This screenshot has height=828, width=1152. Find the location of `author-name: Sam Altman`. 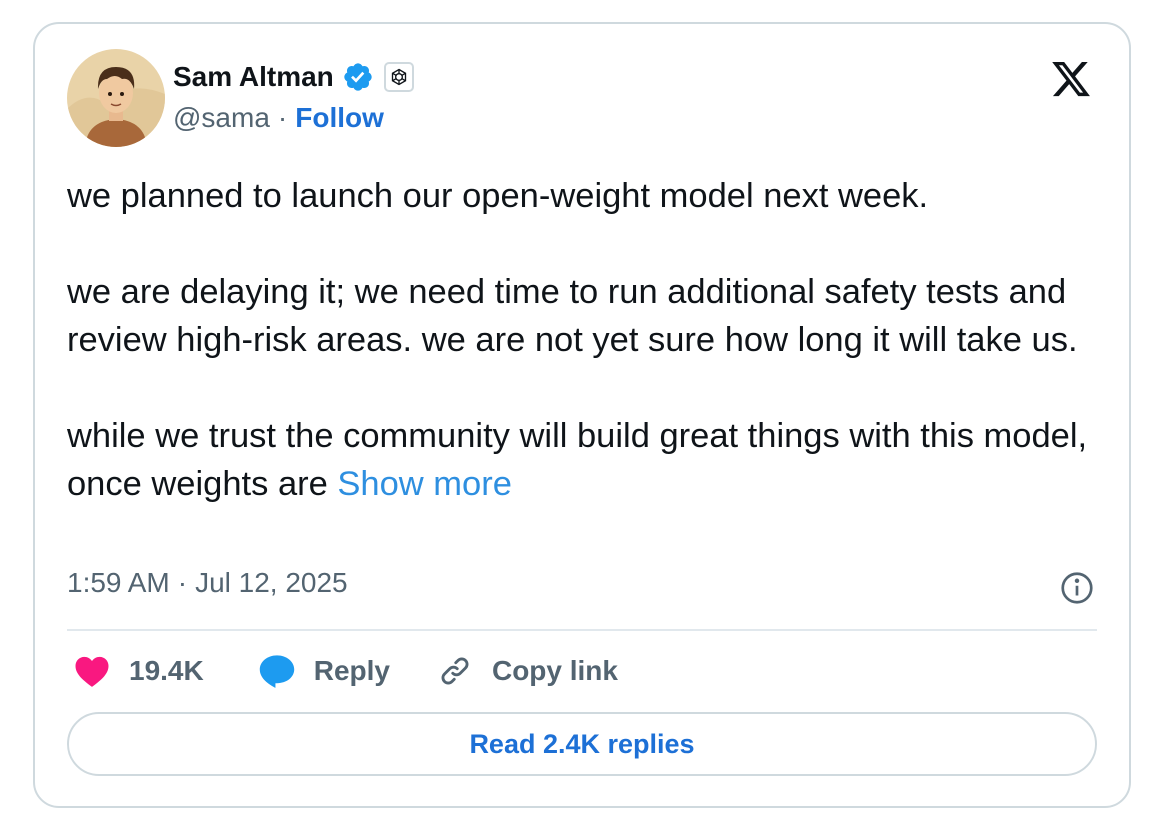

author-name: Sam Altman is located at coordinates (253, 77).